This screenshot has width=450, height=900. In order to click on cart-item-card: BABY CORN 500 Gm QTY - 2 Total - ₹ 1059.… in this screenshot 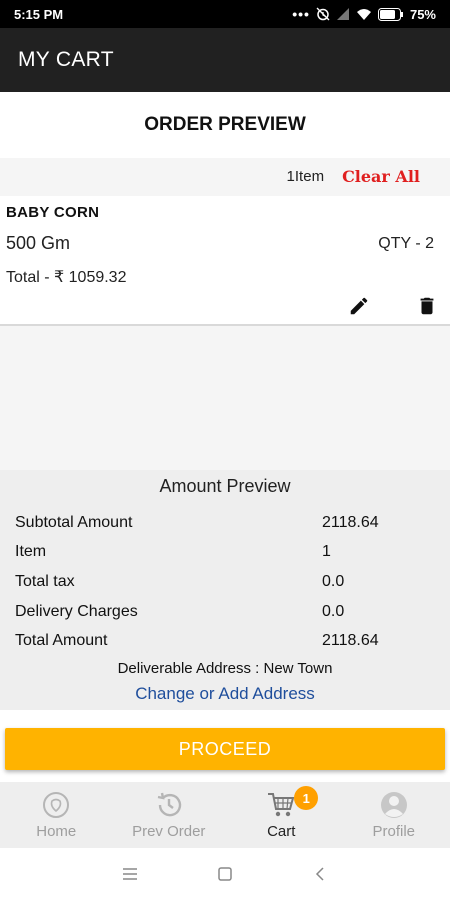, I will do `click(225, 261)`.